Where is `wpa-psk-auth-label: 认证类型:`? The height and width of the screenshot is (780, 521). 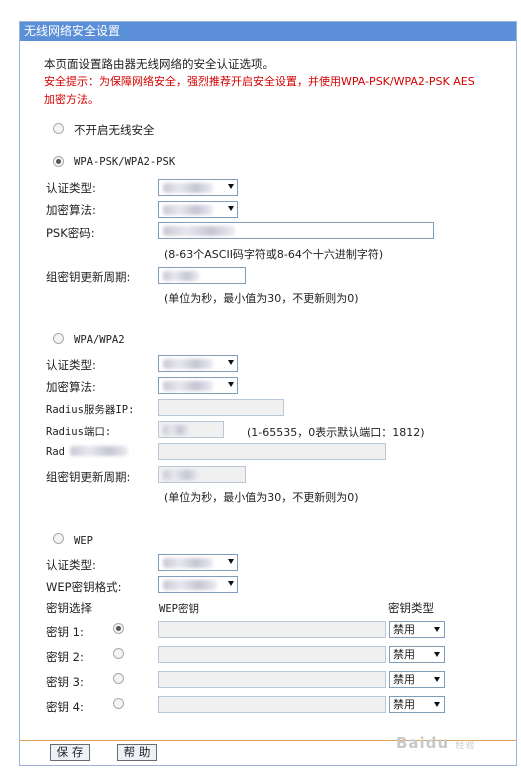 wpa-psk-auth-label: 认证类型: is located at coordinates (71, 188).